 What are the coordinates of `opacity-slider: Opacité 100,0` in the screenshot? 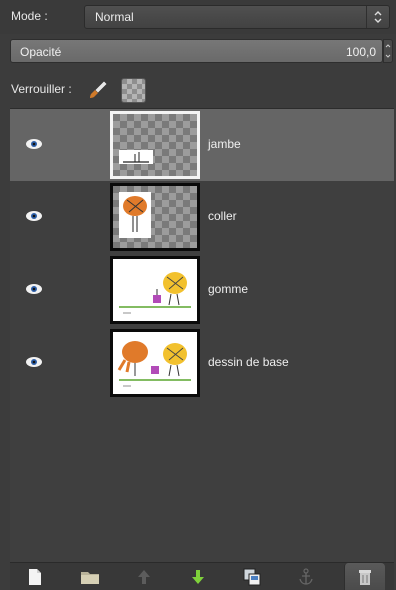 It's located at (196, 51).